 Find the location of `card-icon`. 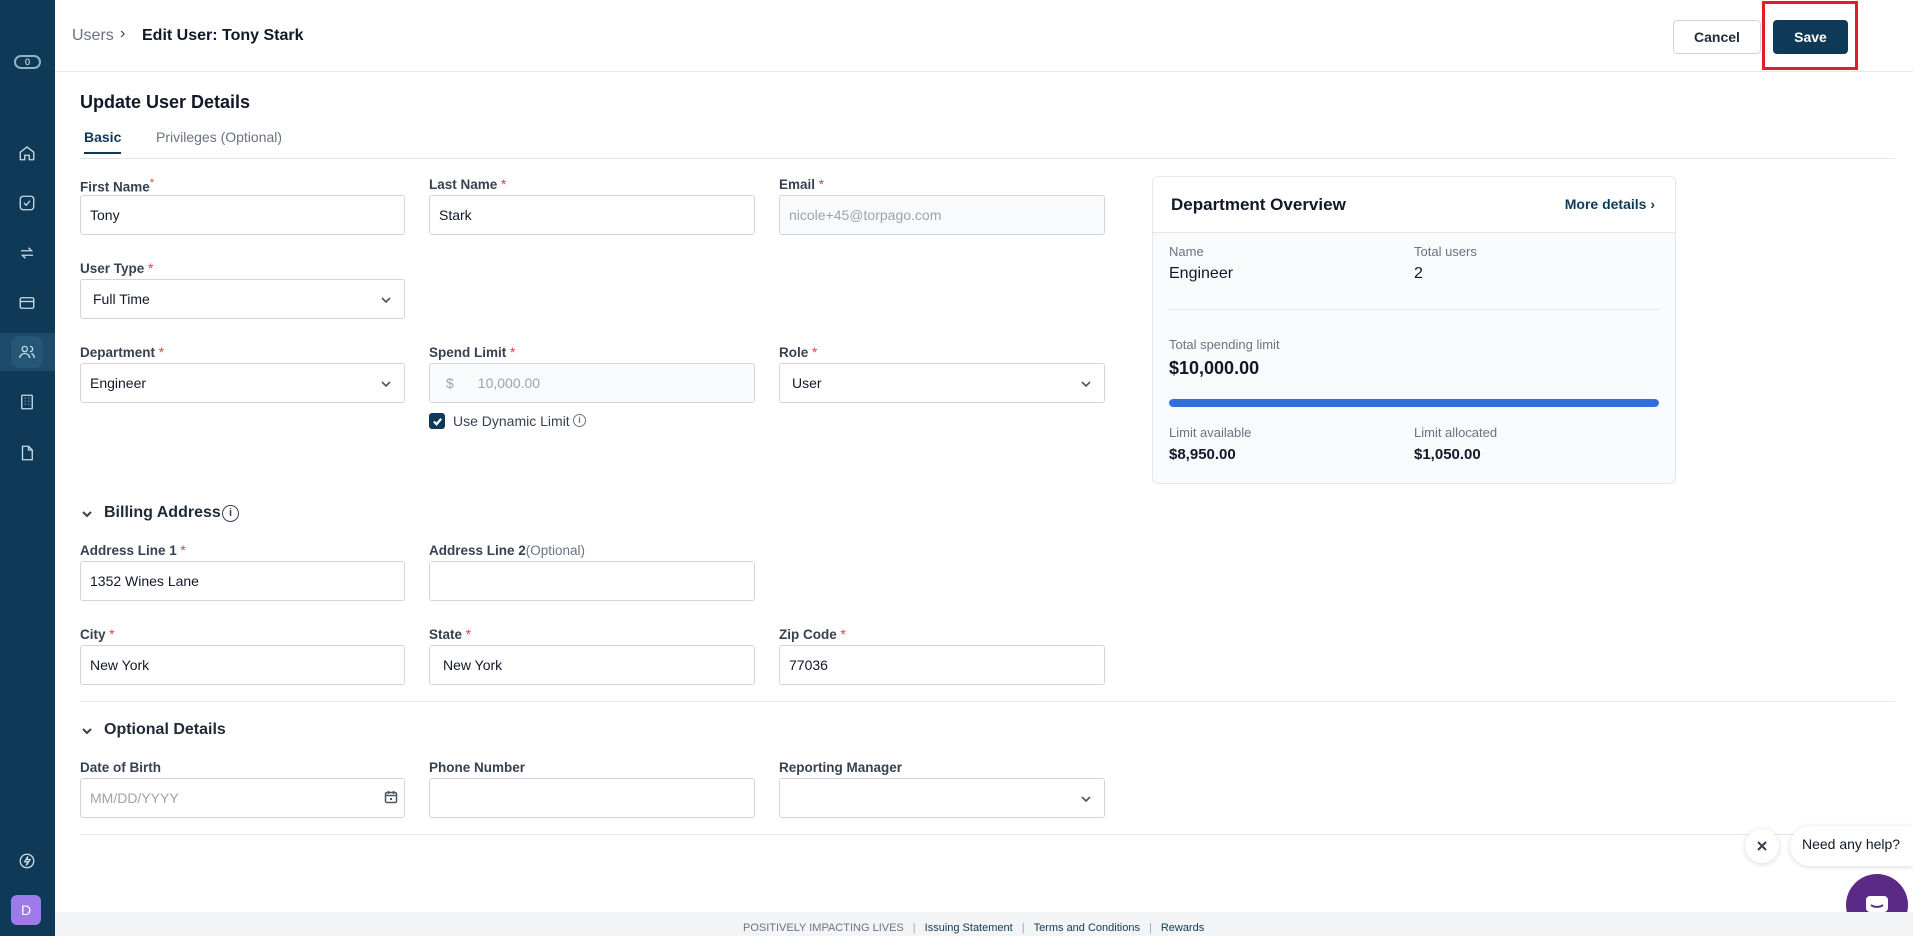

card-icon is located at coordinates (27, 303).